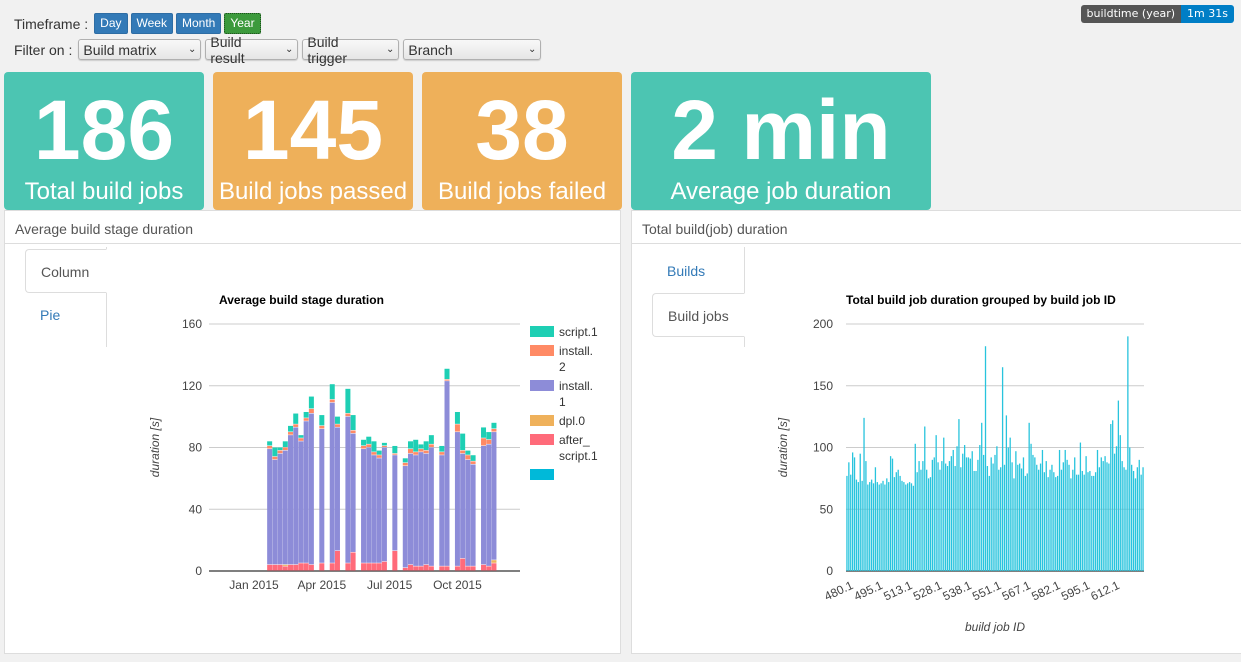 The width and height of the screenshot is (1241, 662). Describe the element at coordinates (698, 315) in the screenshot. I see `tab-build-jobs: Build jobs` at that location.